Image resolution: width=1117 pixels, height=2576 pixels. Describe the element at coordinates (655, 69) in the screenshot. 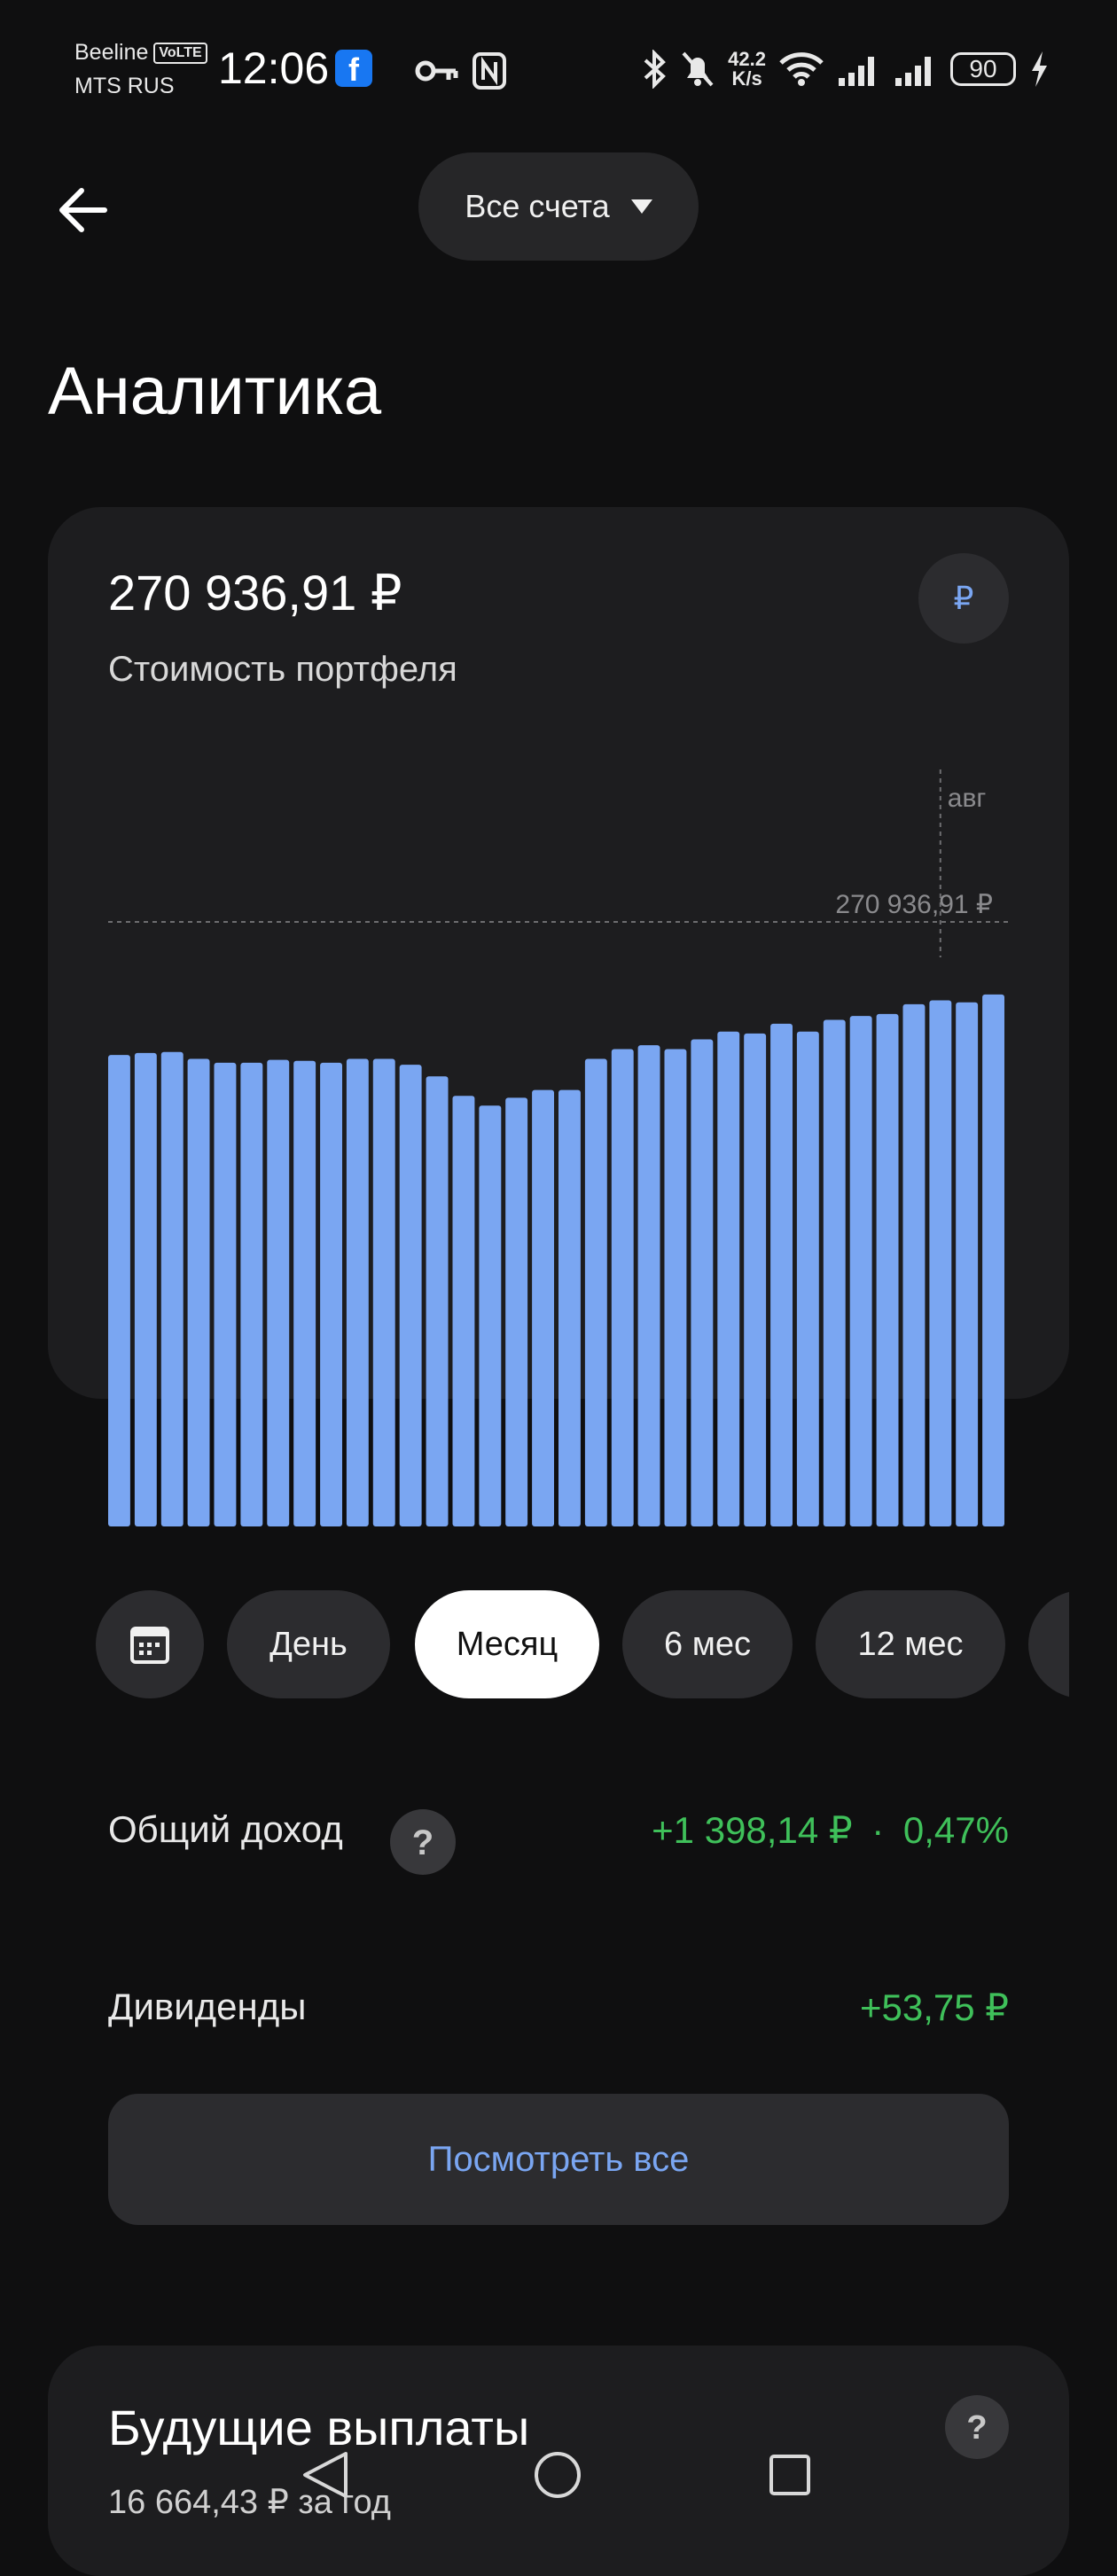

I see `bluetooth-icon` at that location.